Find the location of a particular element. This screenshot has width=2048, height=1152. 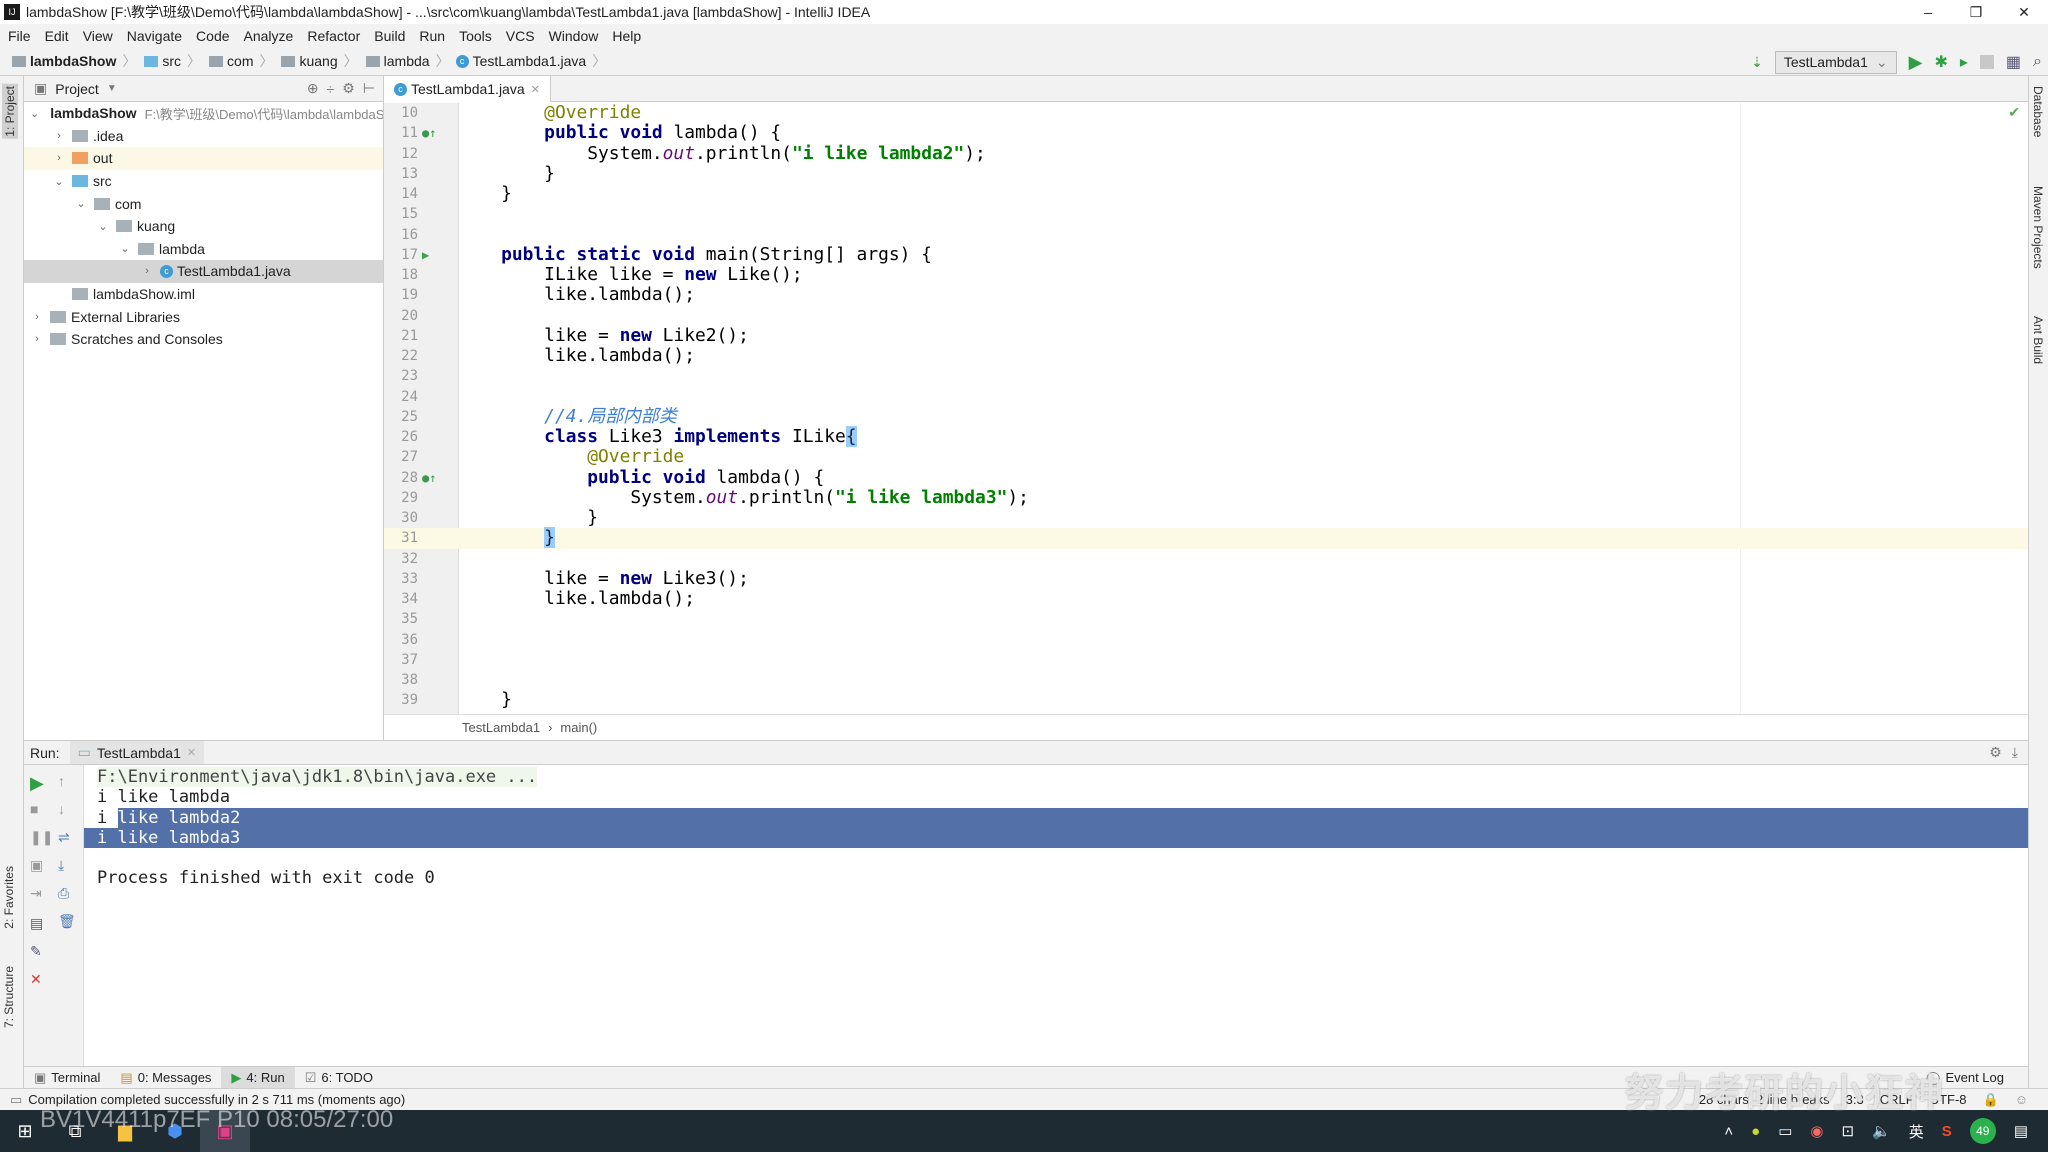

code-line: 29 System.out.println("i like lambda3"); is located at coordinates (1206, 497).